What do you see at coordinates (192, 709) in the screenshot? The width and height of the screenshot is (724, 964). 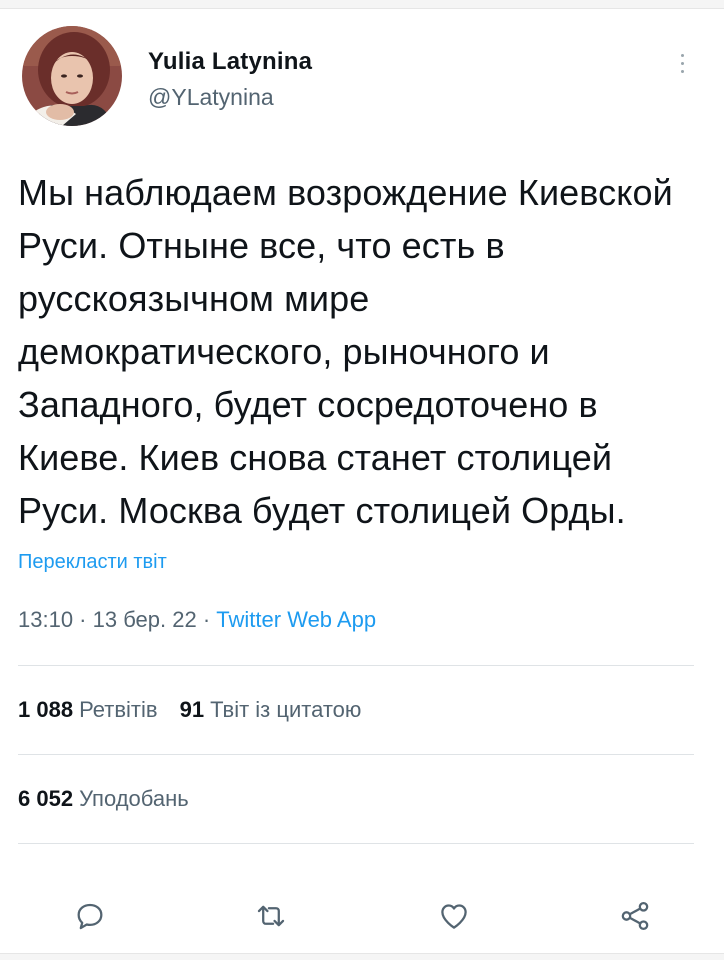 I see `quotes-count: 91` at bounding box center [192, 709].